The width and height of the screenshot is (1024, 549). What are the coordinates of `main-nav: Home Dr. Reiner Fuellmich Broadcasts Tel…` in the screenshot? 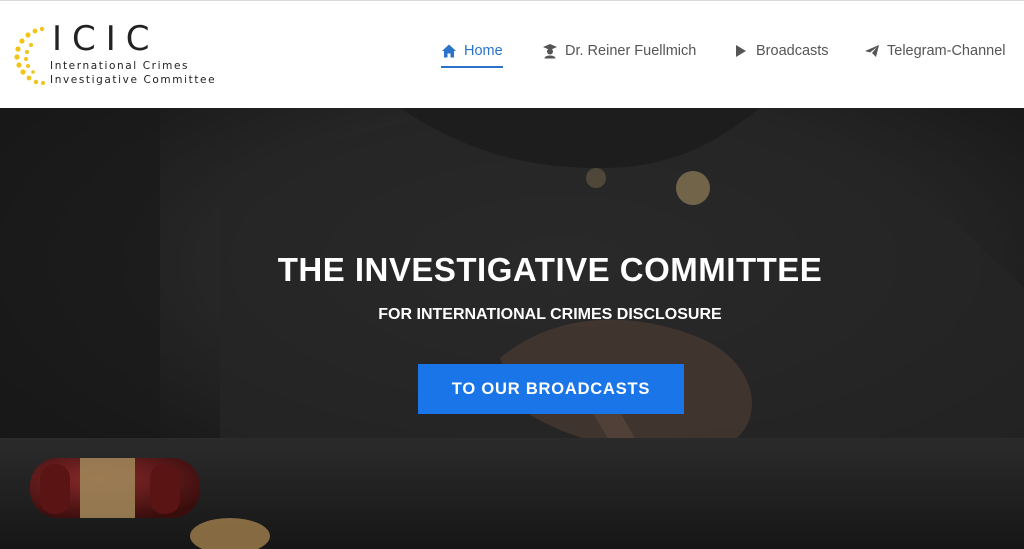 It's located at (512, 52).